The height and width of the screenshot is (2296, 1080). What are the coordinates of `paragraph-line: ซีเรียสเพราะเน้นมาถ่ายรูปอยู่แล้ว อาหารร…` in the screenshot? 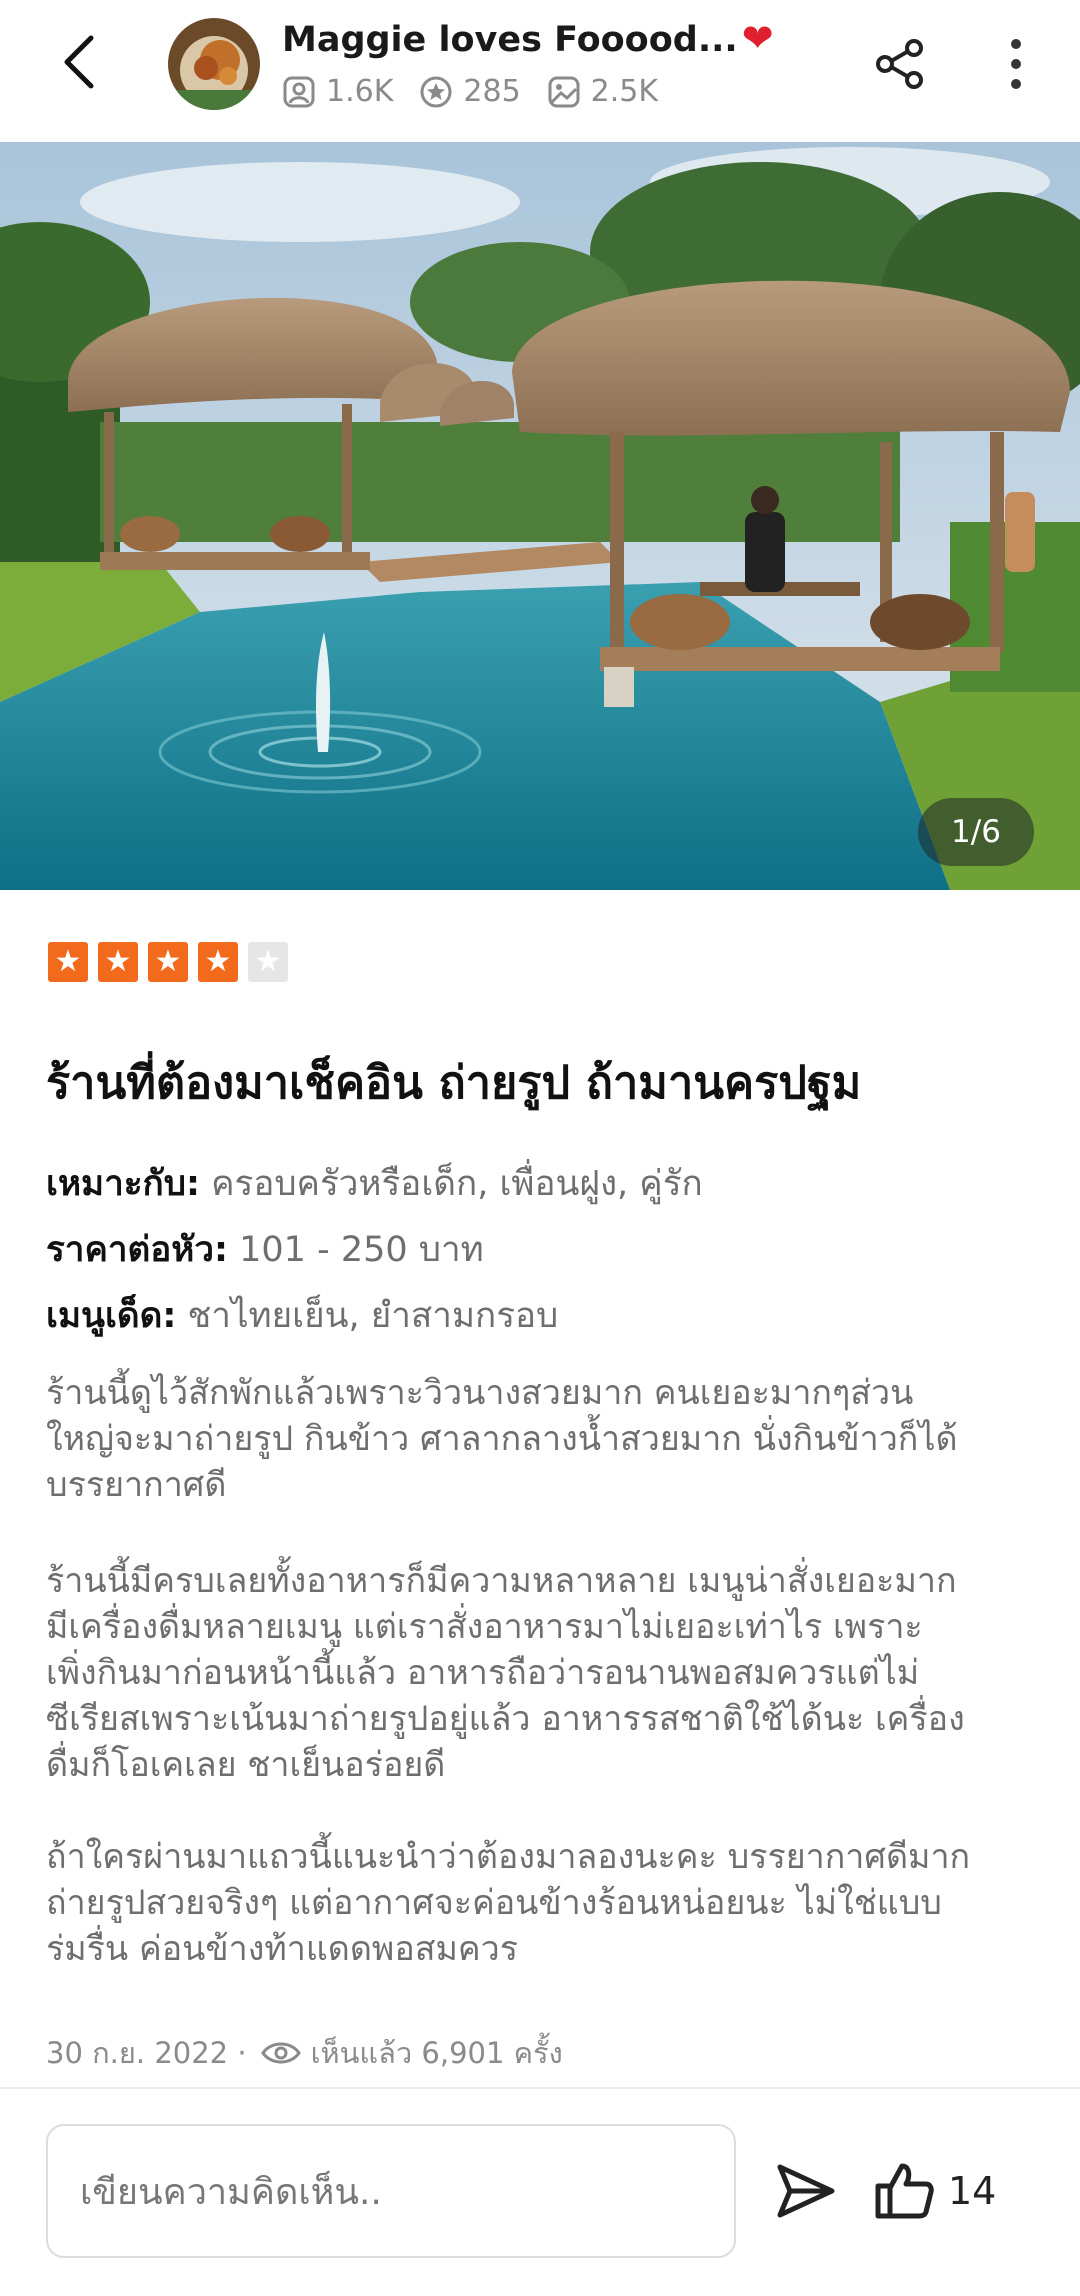 It's located at (505, 1719).